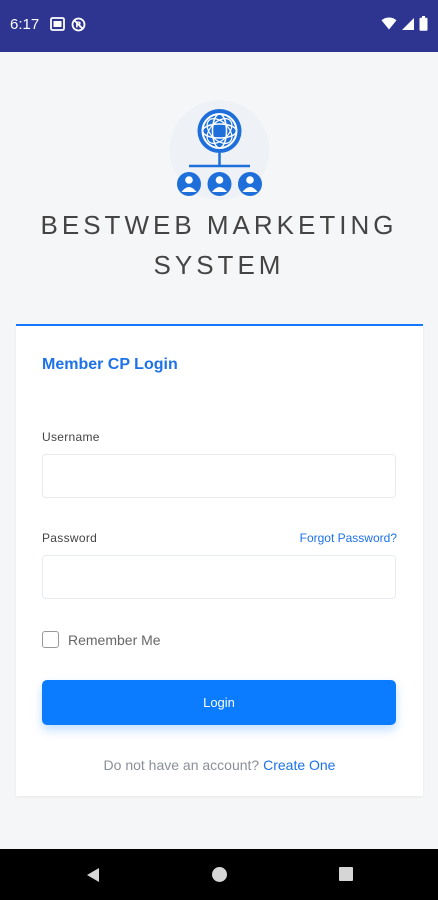 Image resolution: width=438 pixels, height=900 pixels. Describe the element at coordinates (50, 639) in the screenshot. I see `remember-me-checkbox` at that location.